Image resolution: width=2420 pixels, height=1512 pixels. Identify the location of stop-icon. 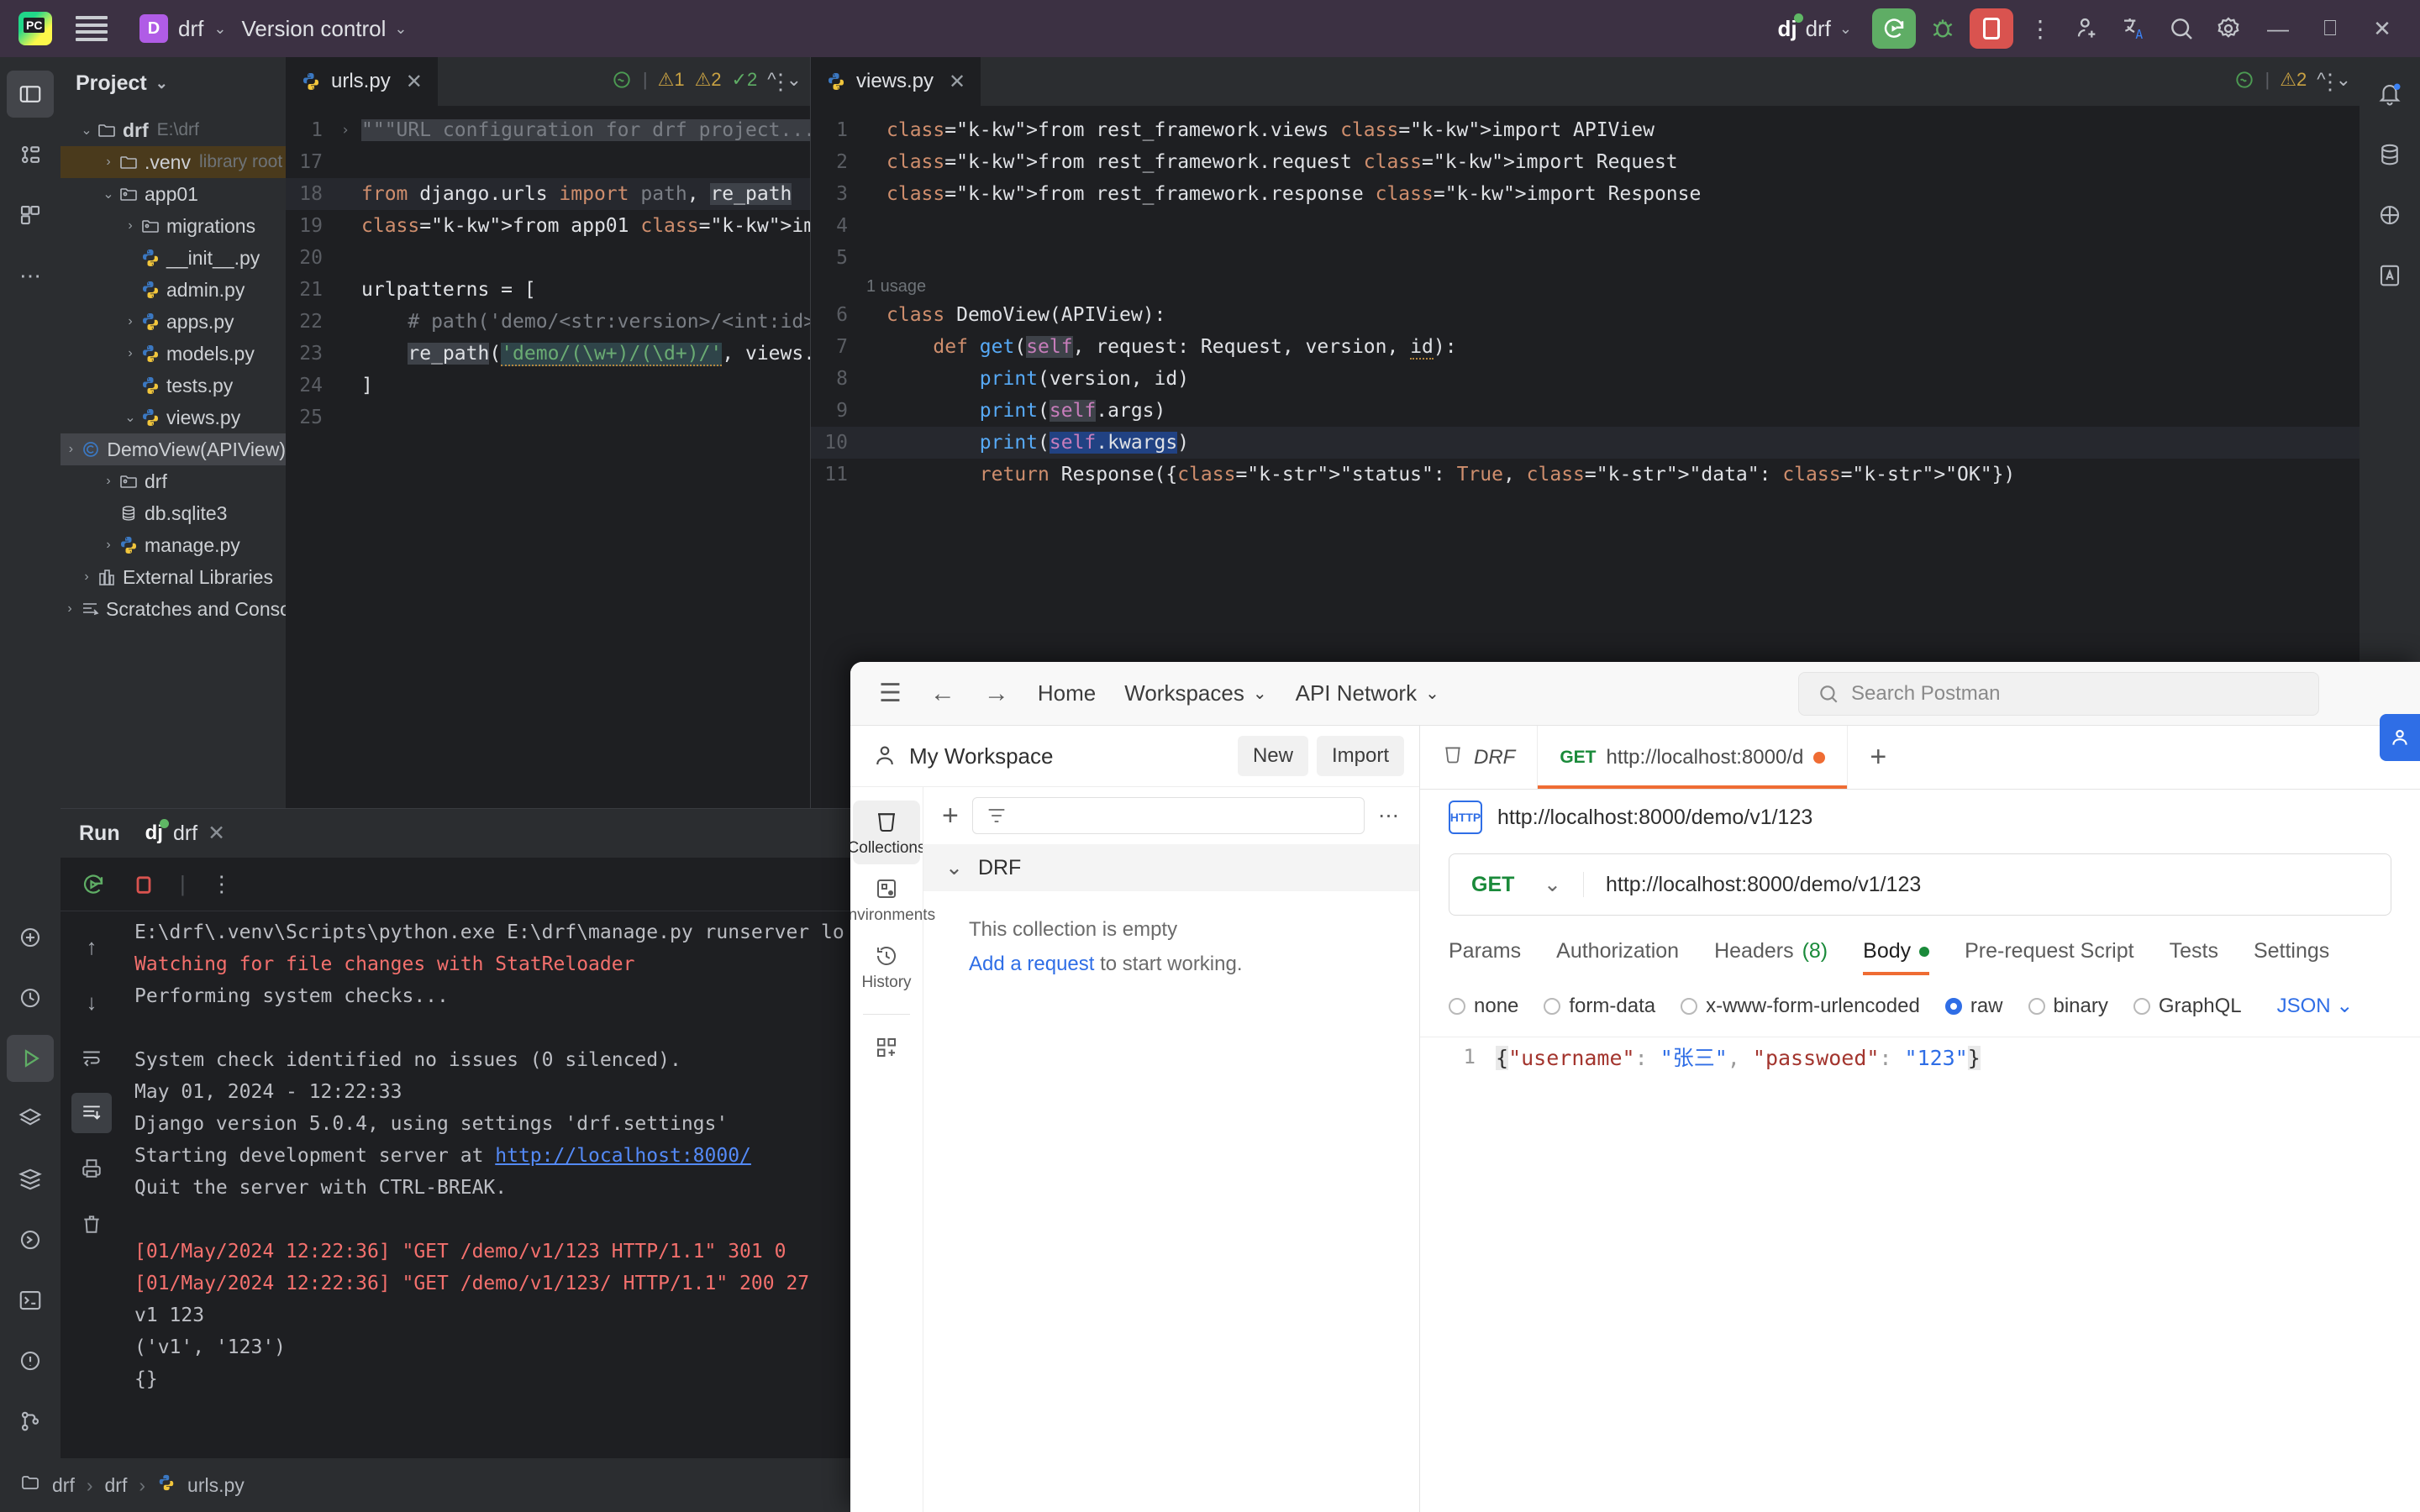
(143, 884).